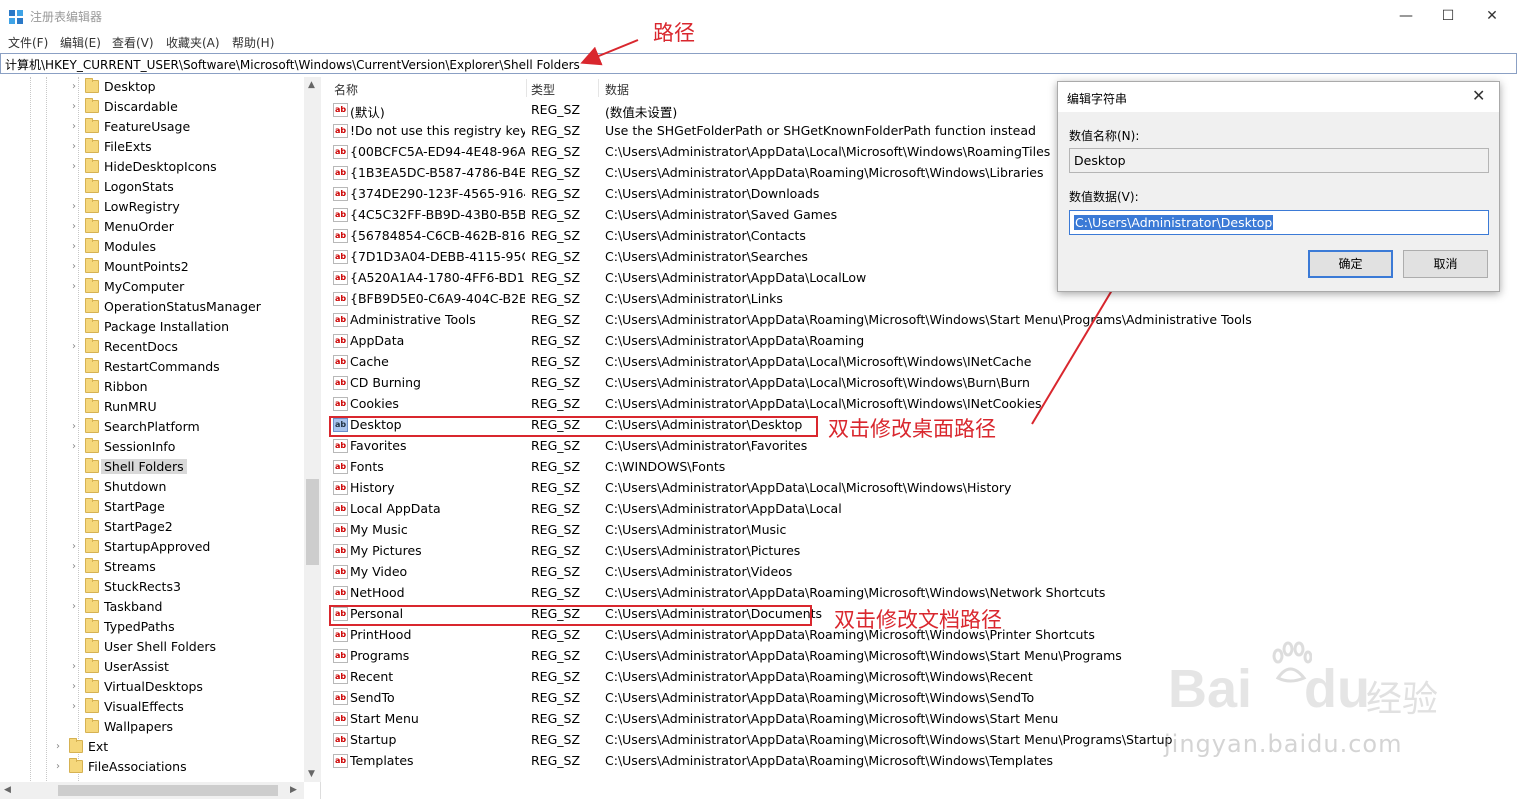 Image resolution: width=1517 pixels, height=802 pixels. I want to click on value-data-input: C:\Users\Administrator\Desktop, so click(1279, 222).